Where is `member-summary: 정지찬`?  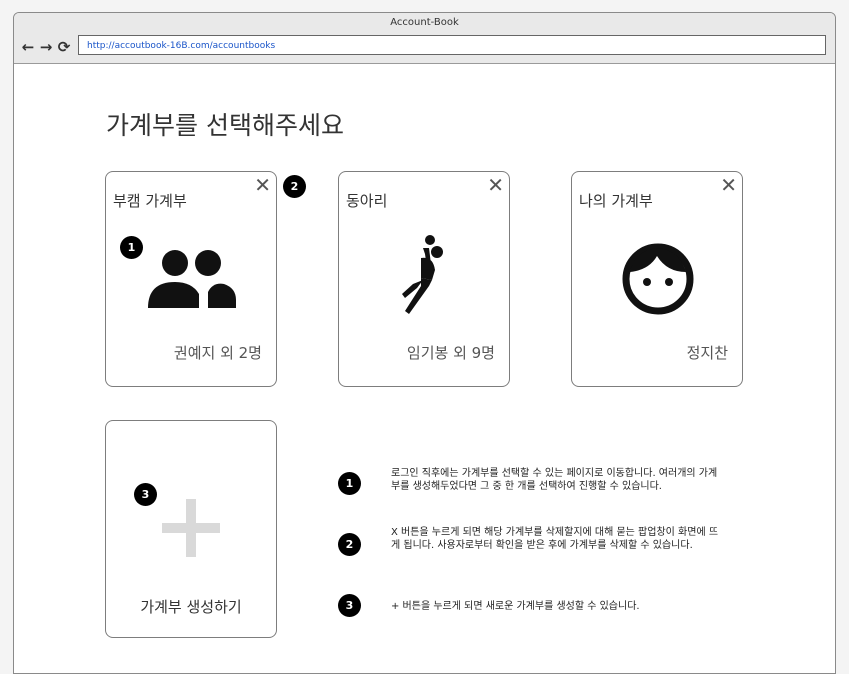
member-summary: 정지찬 is located at coordinates (707, 353).